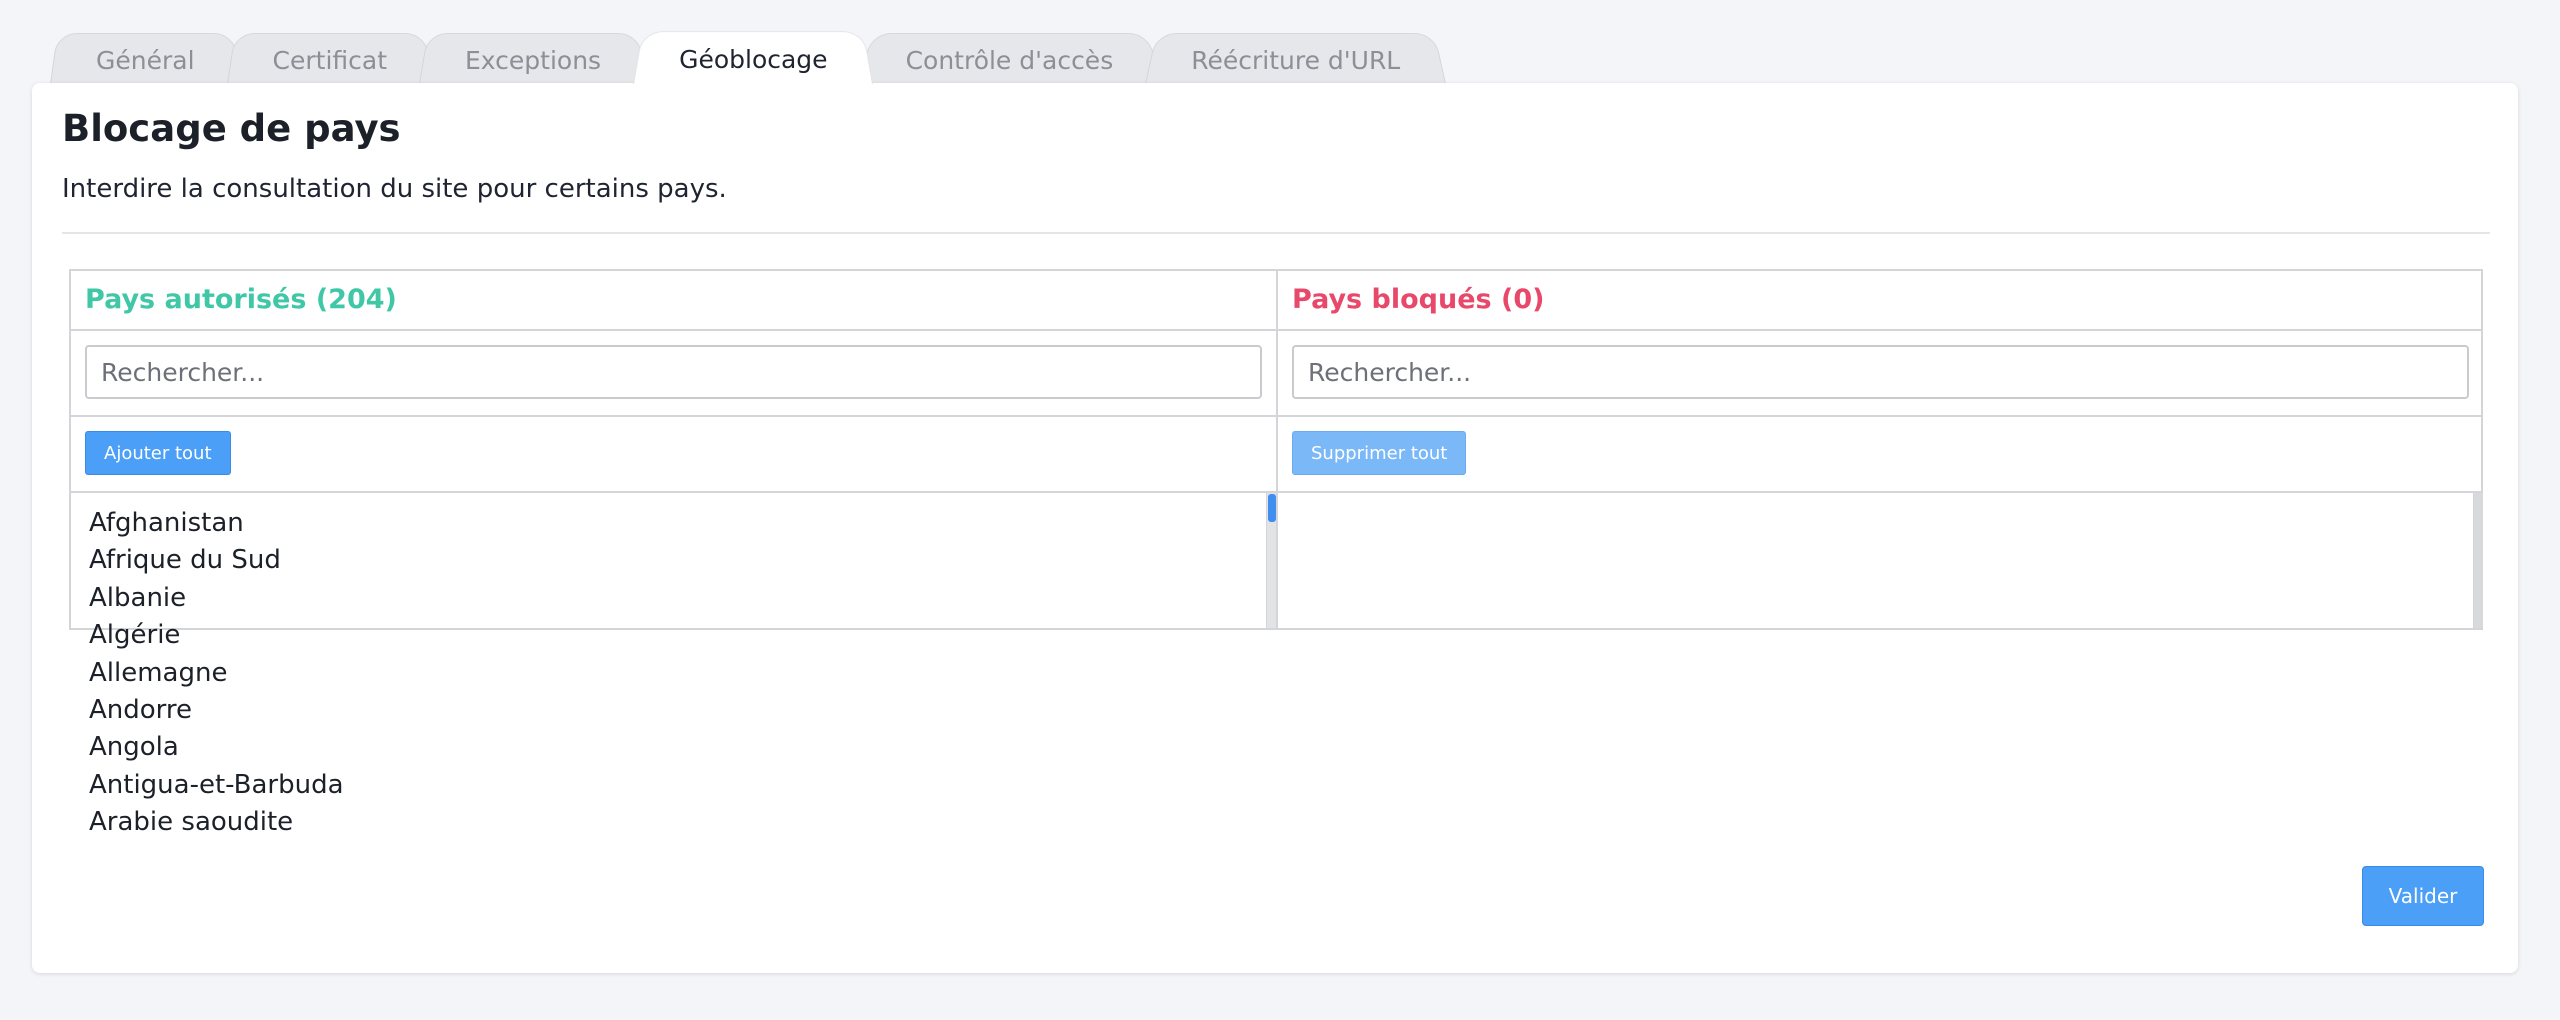 Image resolution: width=2560 pixels, height=1020 pixels. What do you see at coordinates (667, 598) in the screenshot?
I see `list-item: Albanie` at bounding box center [667, 598].